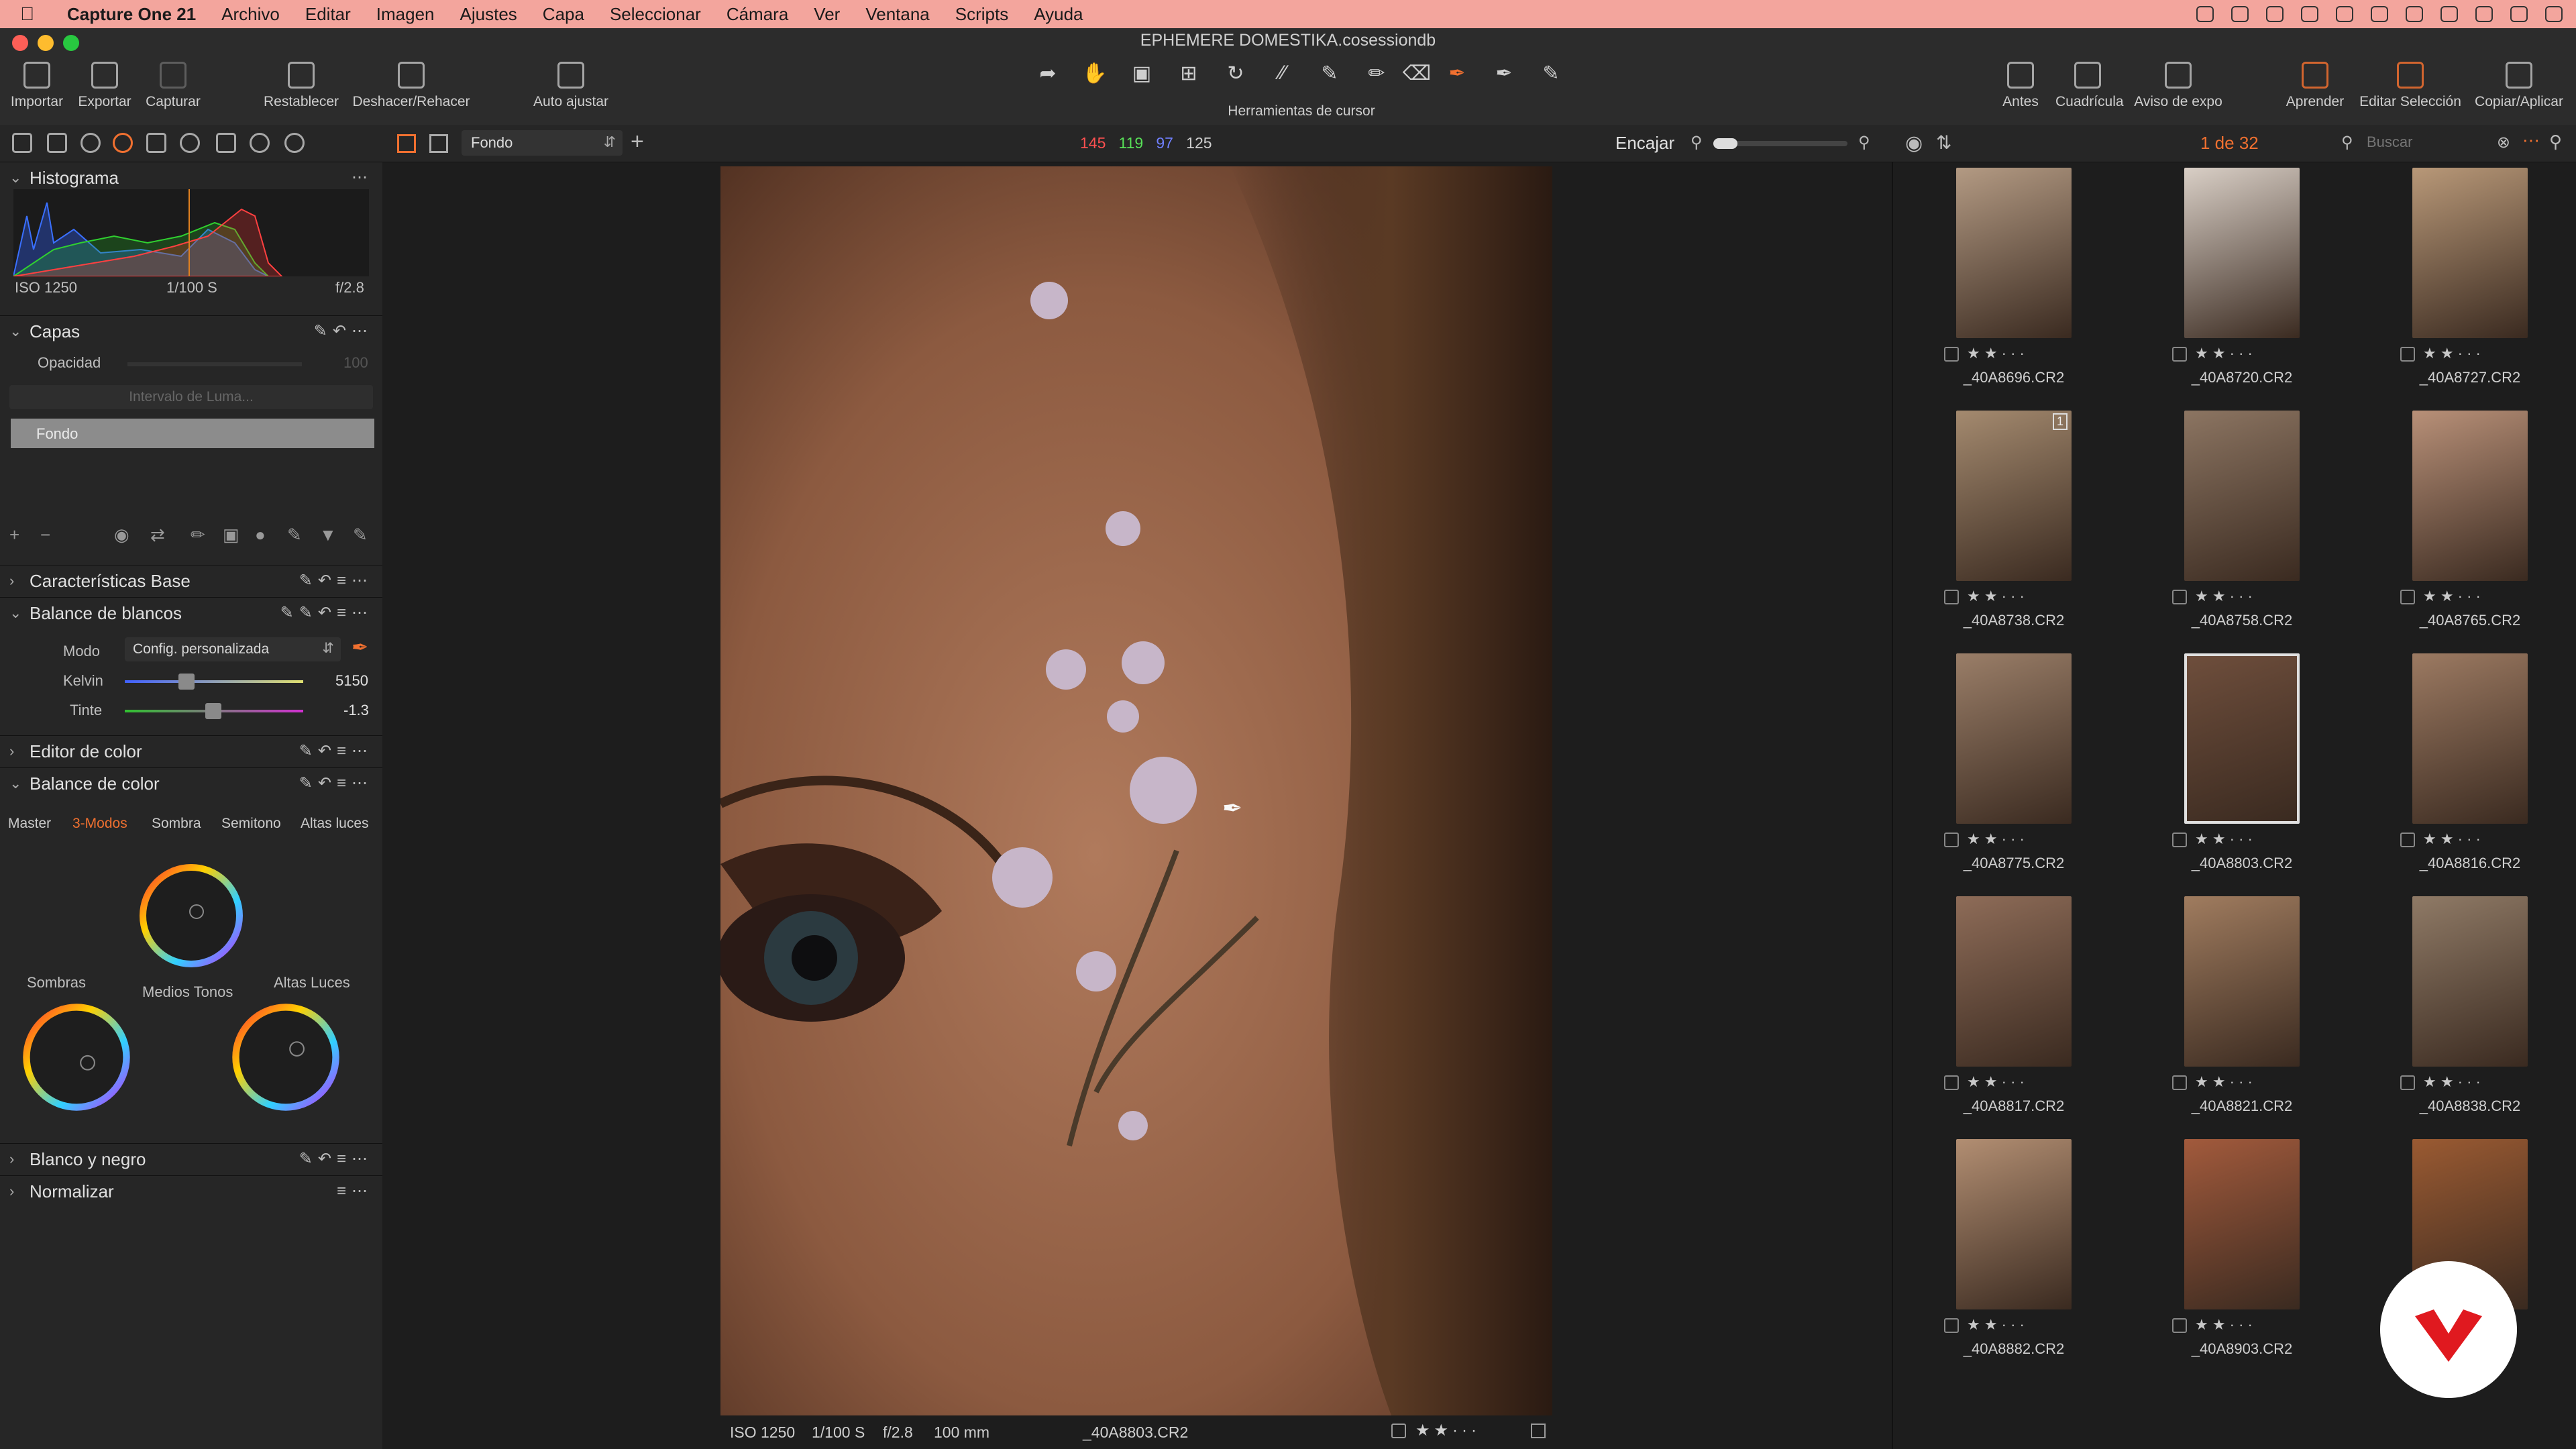 This screenshot has height=1449, width=2576. What do you see at coordinates (76, 1057) in the screenshot?
I see `shadows-color-wheel` at bounding box center [76, 1057].